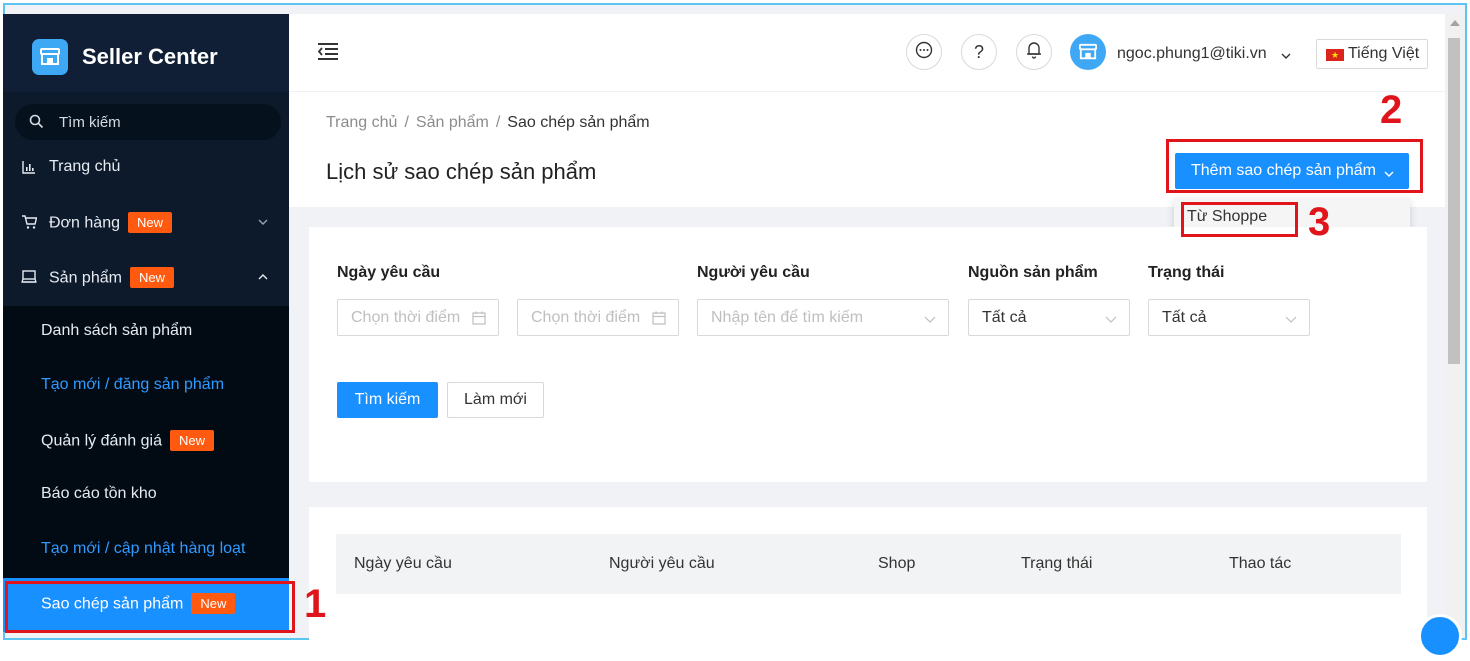 The height and width of the screenshot is (661, 1470). I want to click on reset-button: Làm mới, so click(495, 400).